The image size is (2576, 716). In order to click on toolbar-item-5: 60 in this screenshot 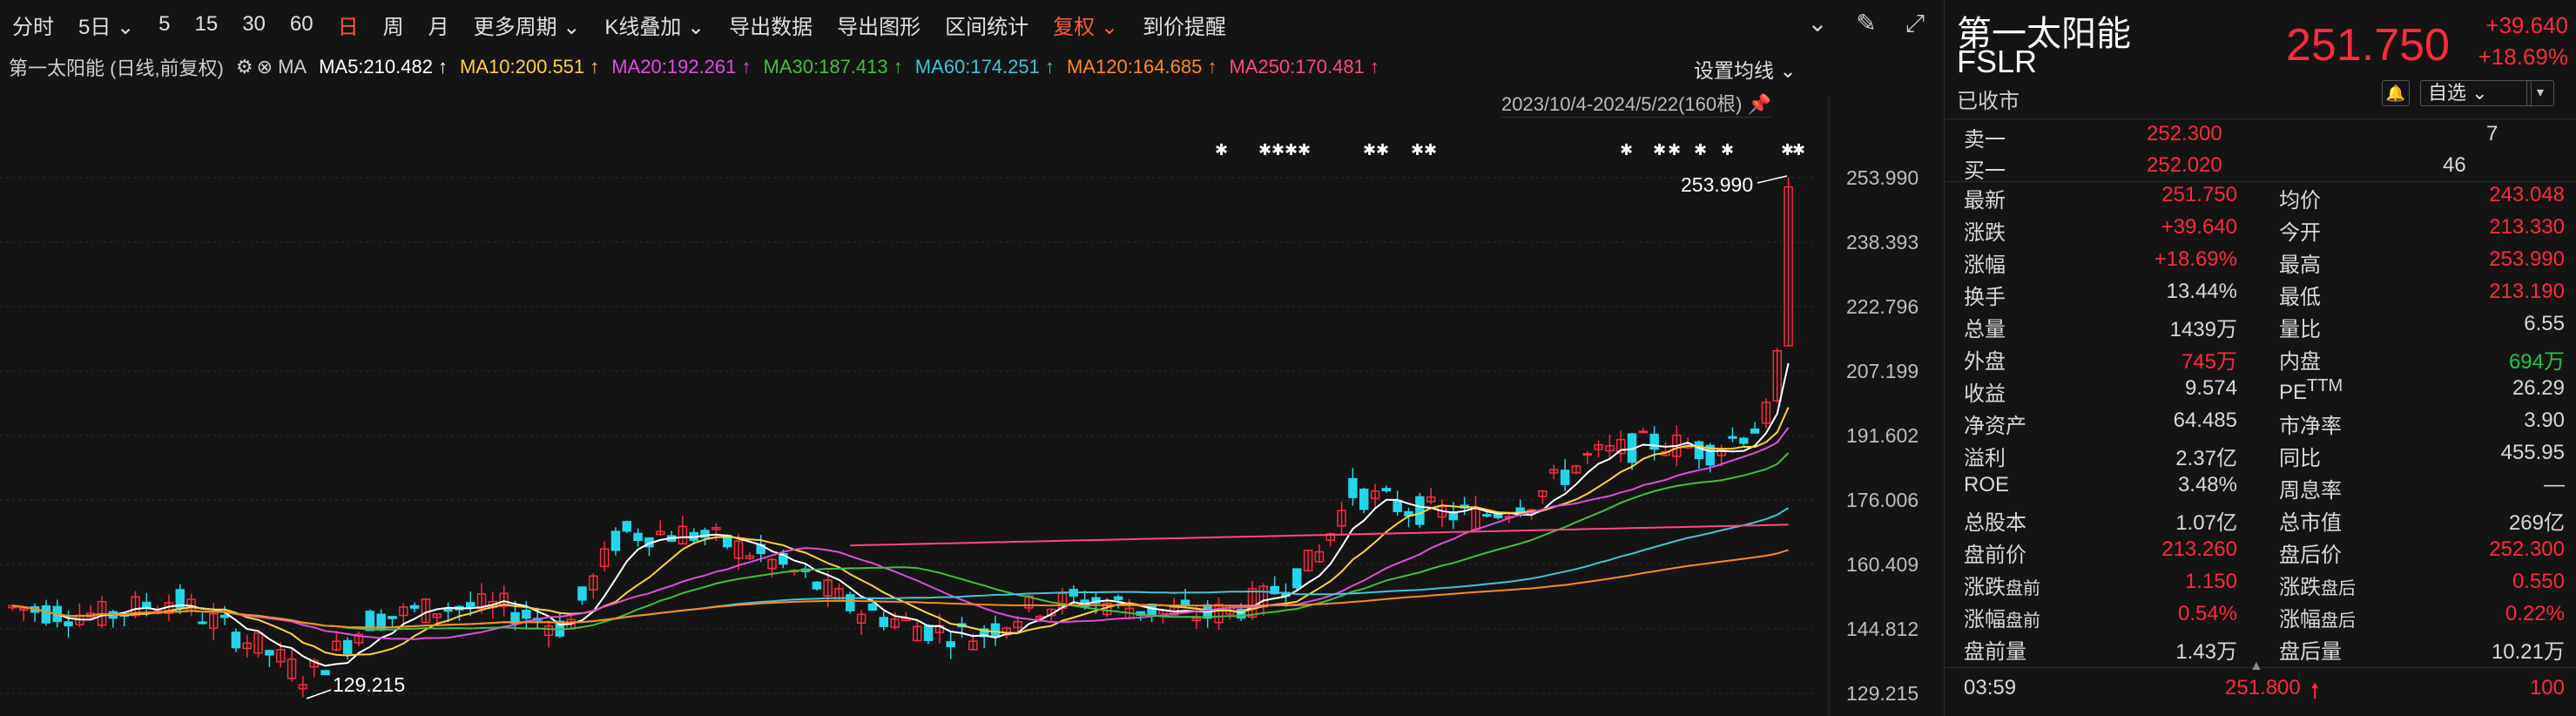, I will do `click(302, 24)`.